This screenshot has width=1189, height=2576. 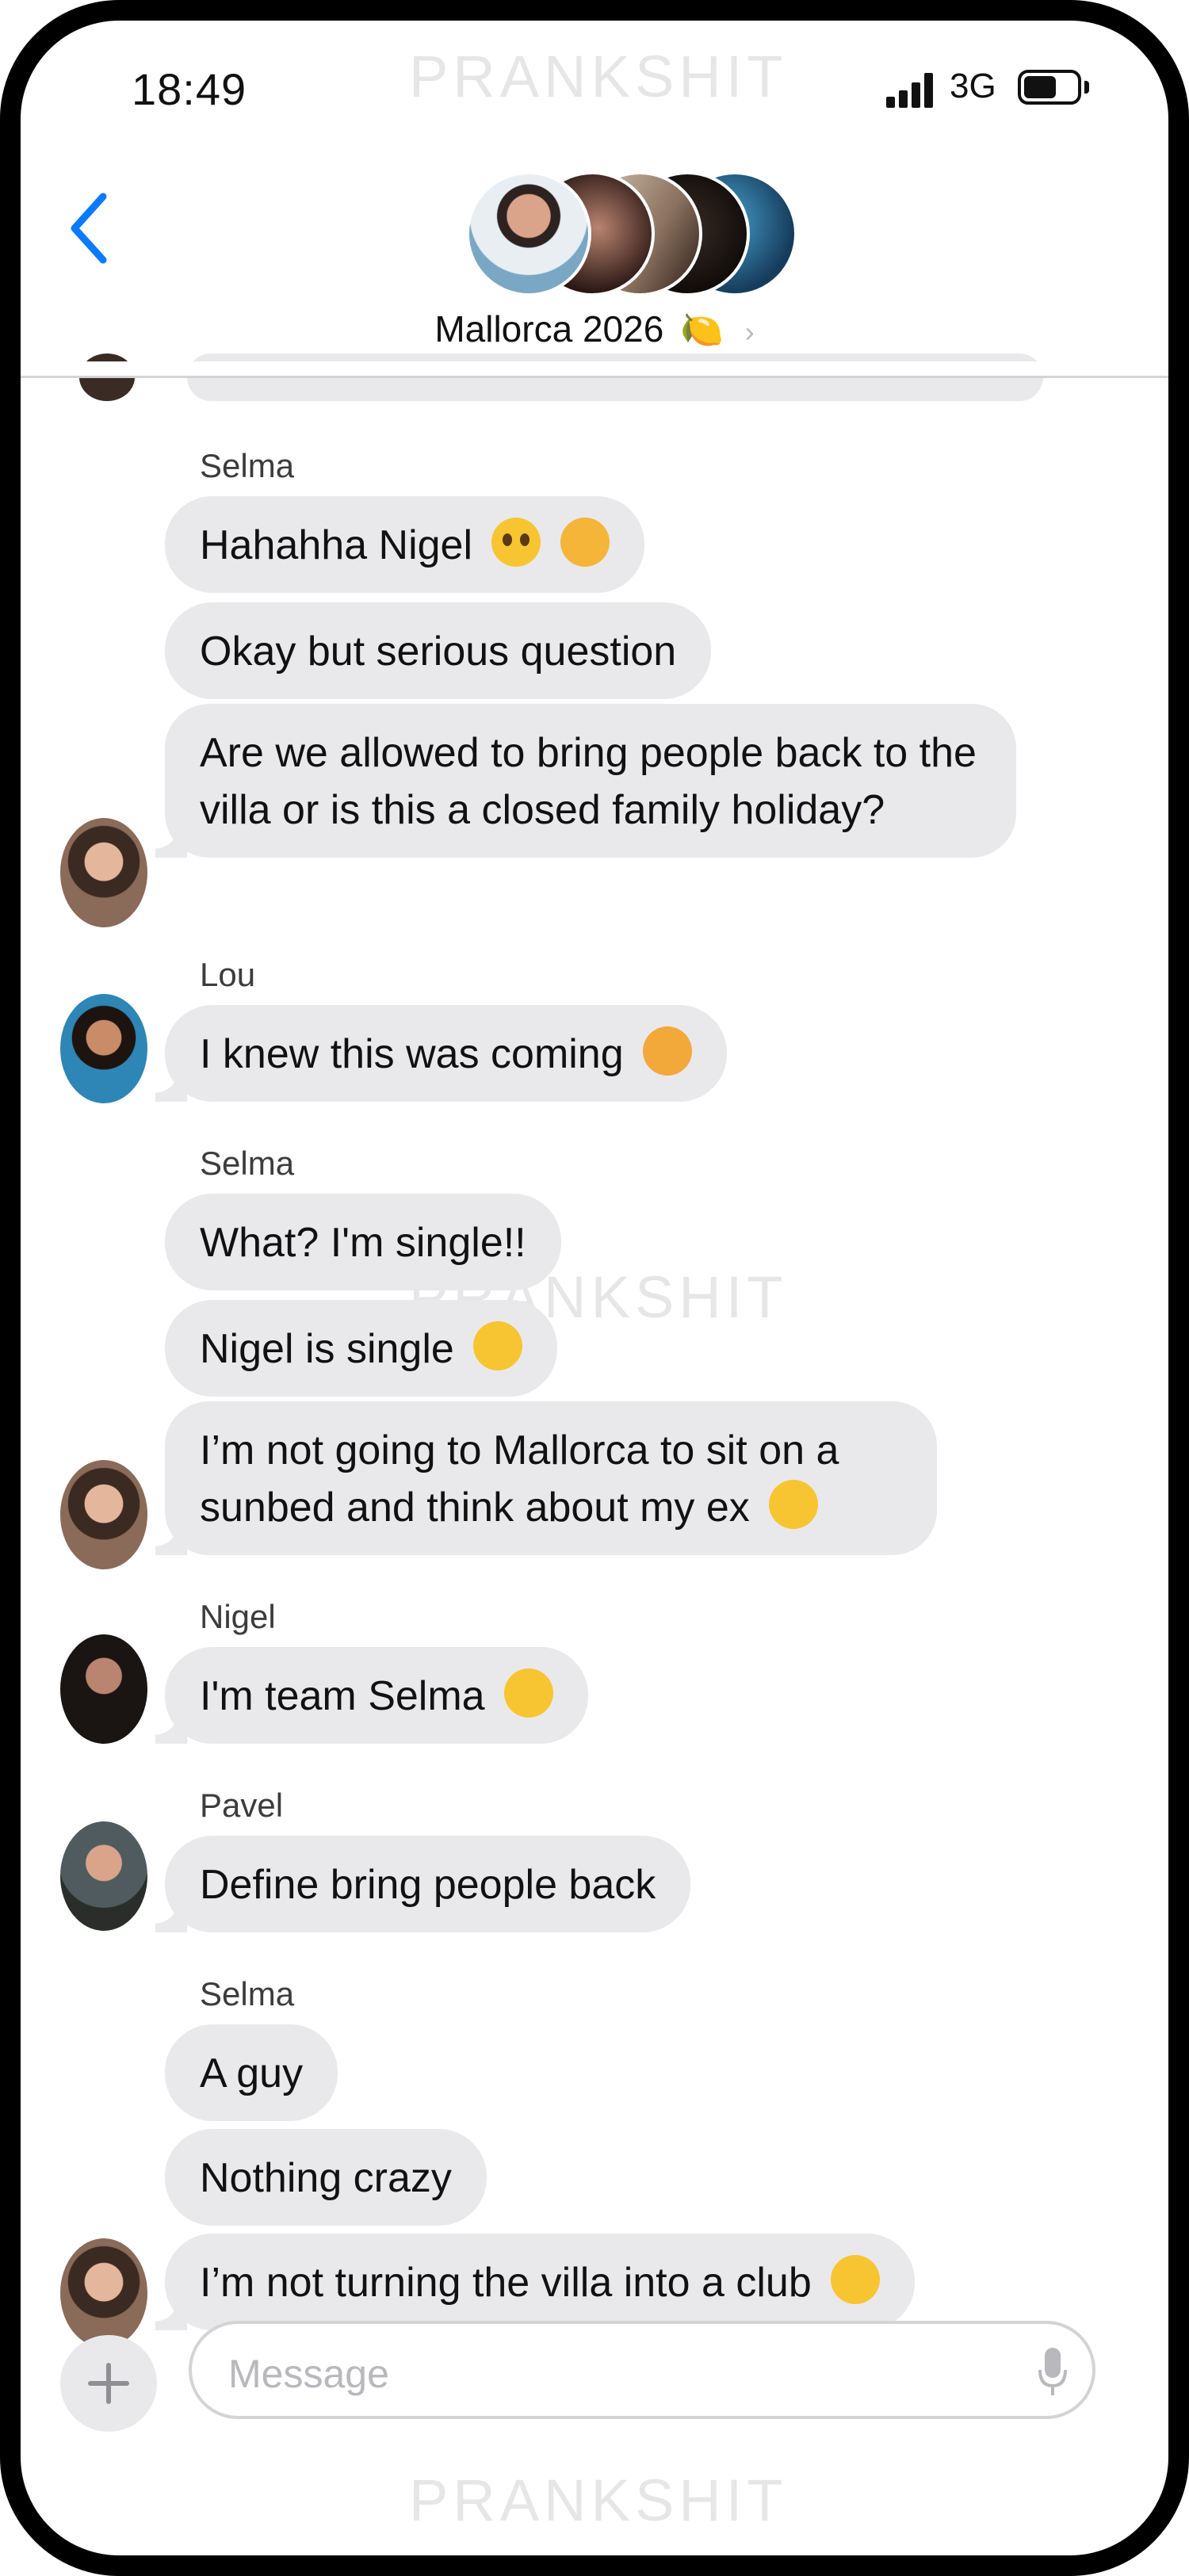 What do you see at coordinates (238, 1616) in the screenshot?
I see `sender-name: Nigel` at bounding box center [238, 1616].